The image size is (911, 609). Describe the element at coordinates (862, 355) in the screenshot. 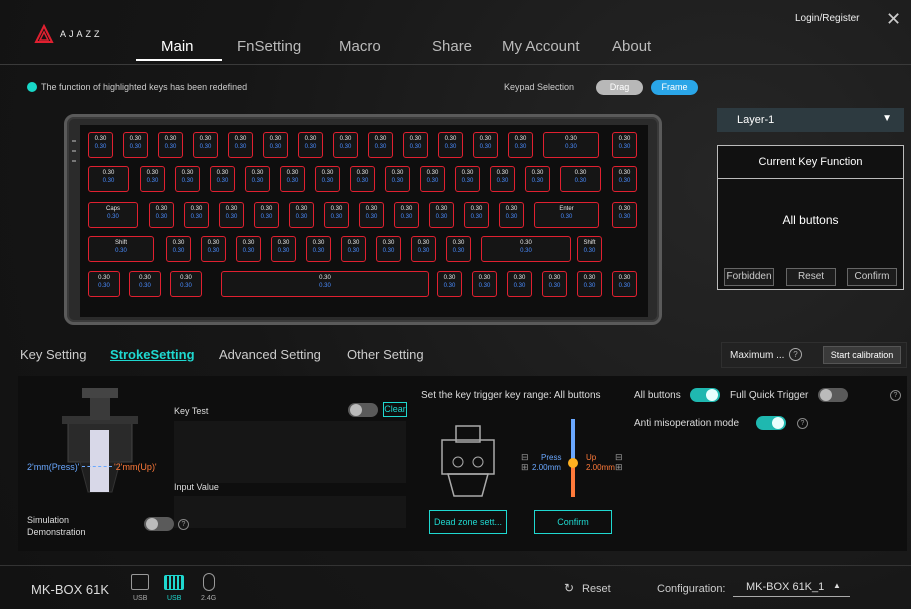

I see `start-calibration-button: Start calibration` at that location.